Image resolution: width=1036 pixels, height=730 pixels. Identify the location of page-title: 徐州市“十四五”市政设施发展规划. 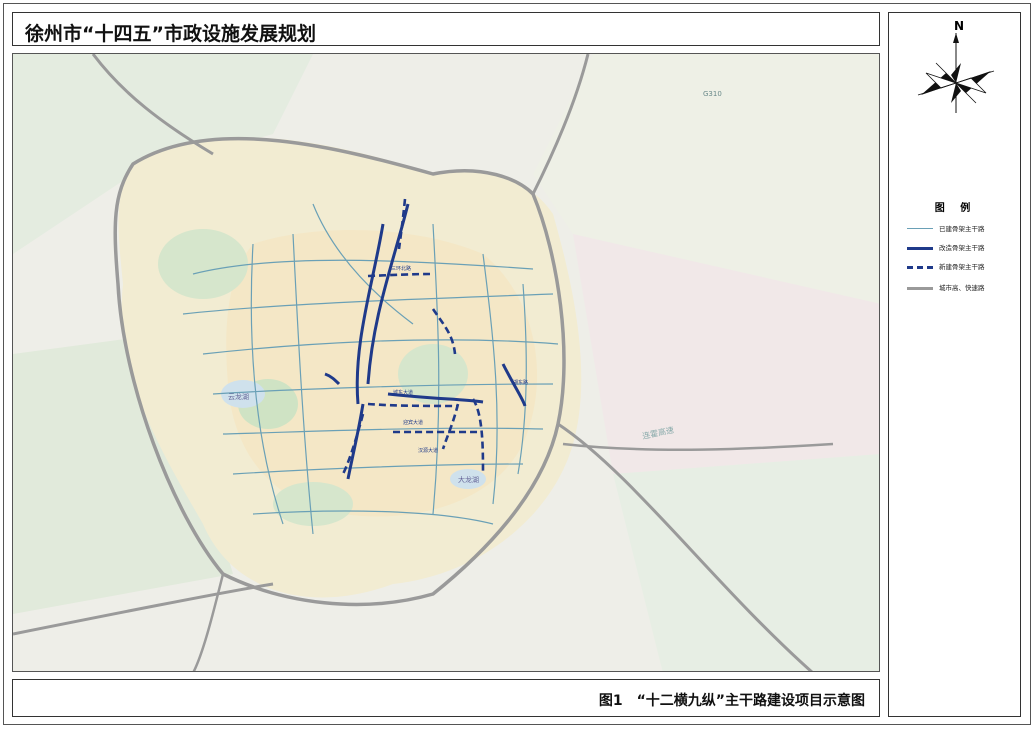
(170, 34).